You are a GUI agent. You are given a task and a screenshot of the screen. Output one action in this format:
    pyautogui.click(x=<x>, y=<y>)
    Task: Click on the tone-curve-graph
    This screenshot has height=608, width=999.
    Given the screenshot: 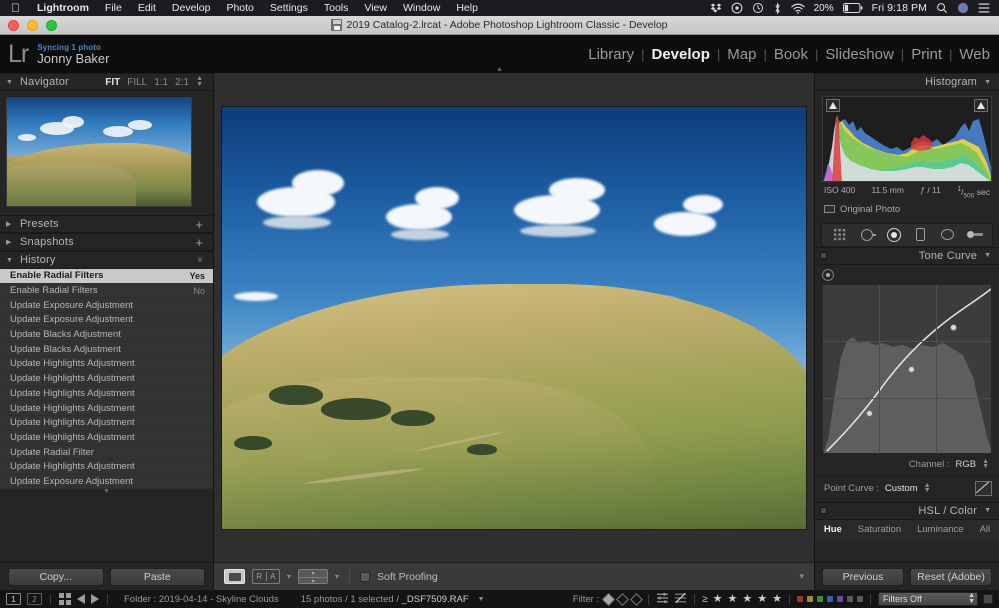 What is the action you would take?
    pyautogui.click(x=907, y=368)
    